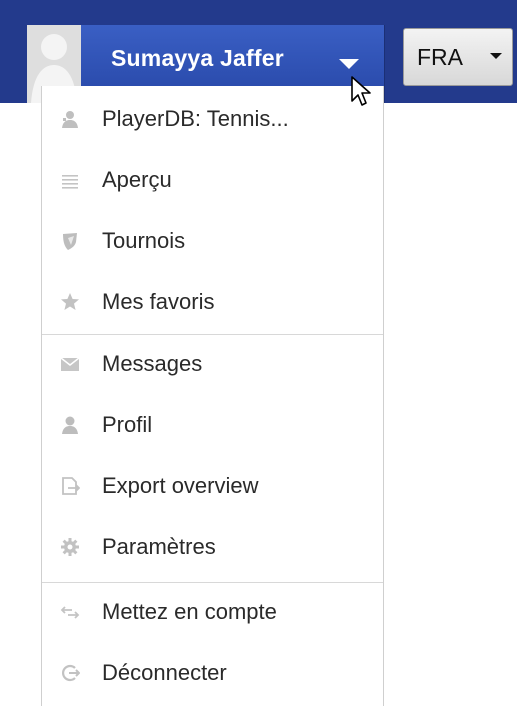 This screenshot has height=706, width=517. I want to click on mouse-cursor-icon, so click(361, 91).